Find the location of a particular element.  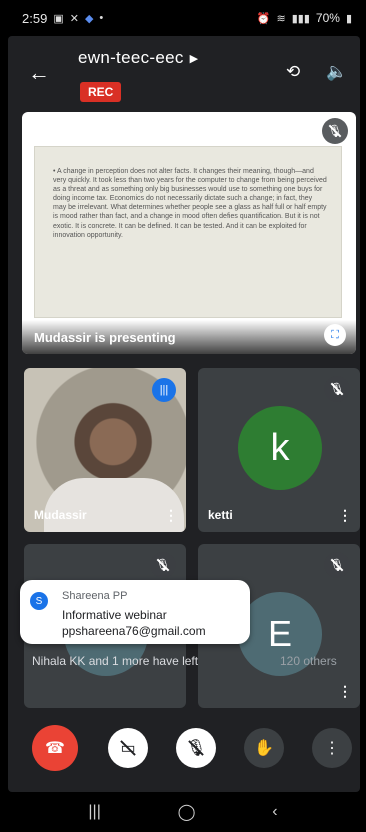

battery-icon: ▮ is located at coordinates (348, 18).